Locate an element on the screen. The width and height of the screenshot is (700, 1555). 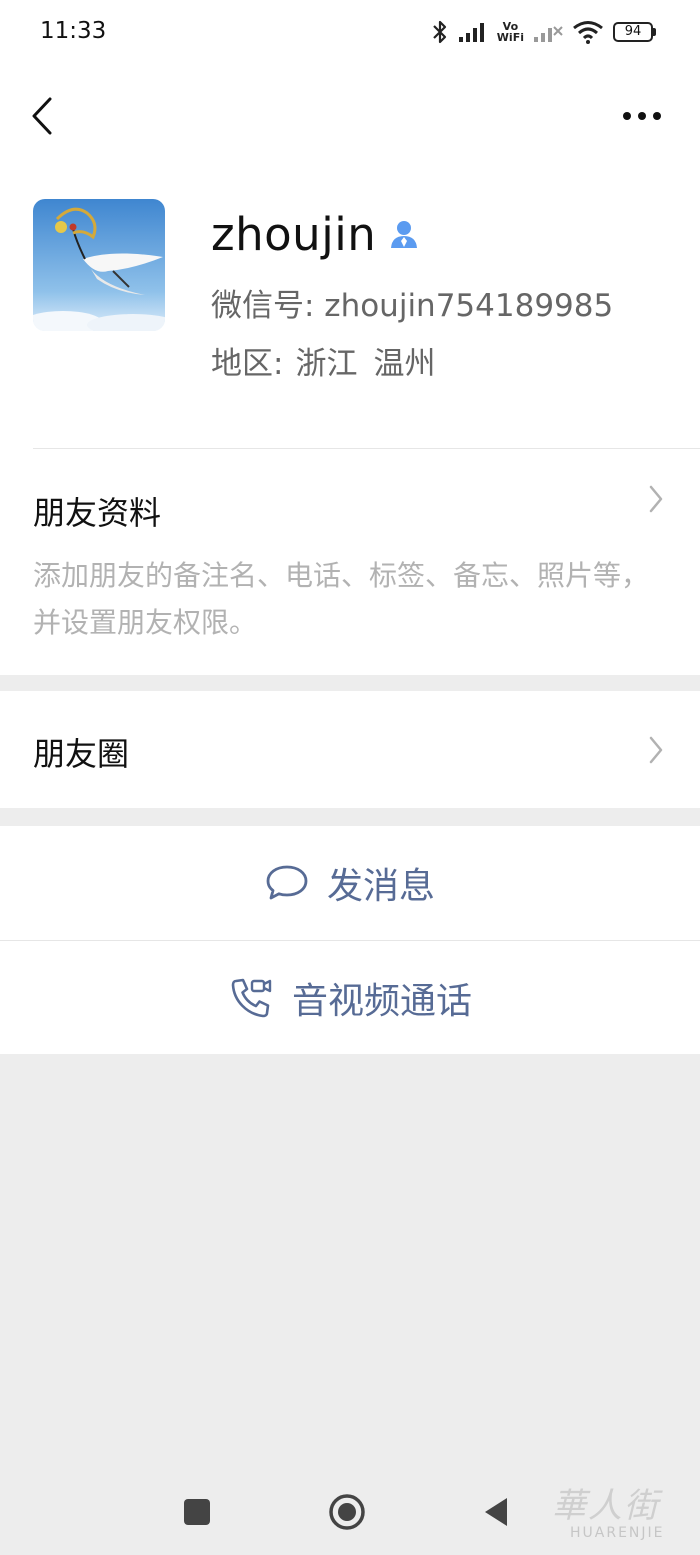
watermark-text: HUARENJIE is located at coordinates (617, 1533).